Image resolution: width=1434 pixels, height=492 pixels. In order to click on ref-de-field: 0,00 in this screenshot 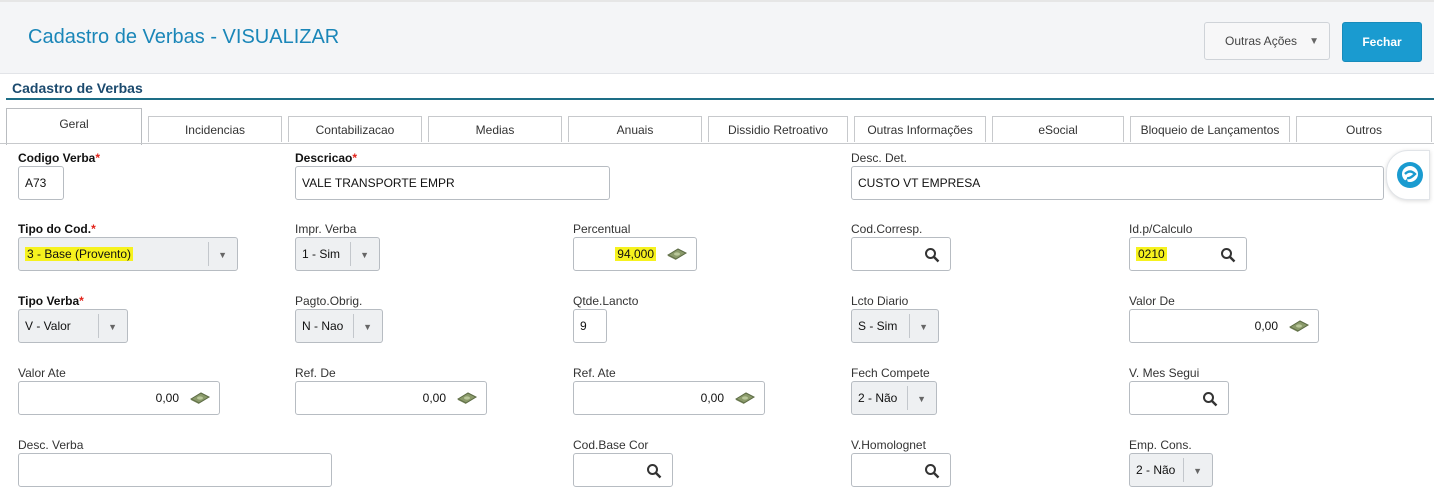, I will do `click(391, 398)`.